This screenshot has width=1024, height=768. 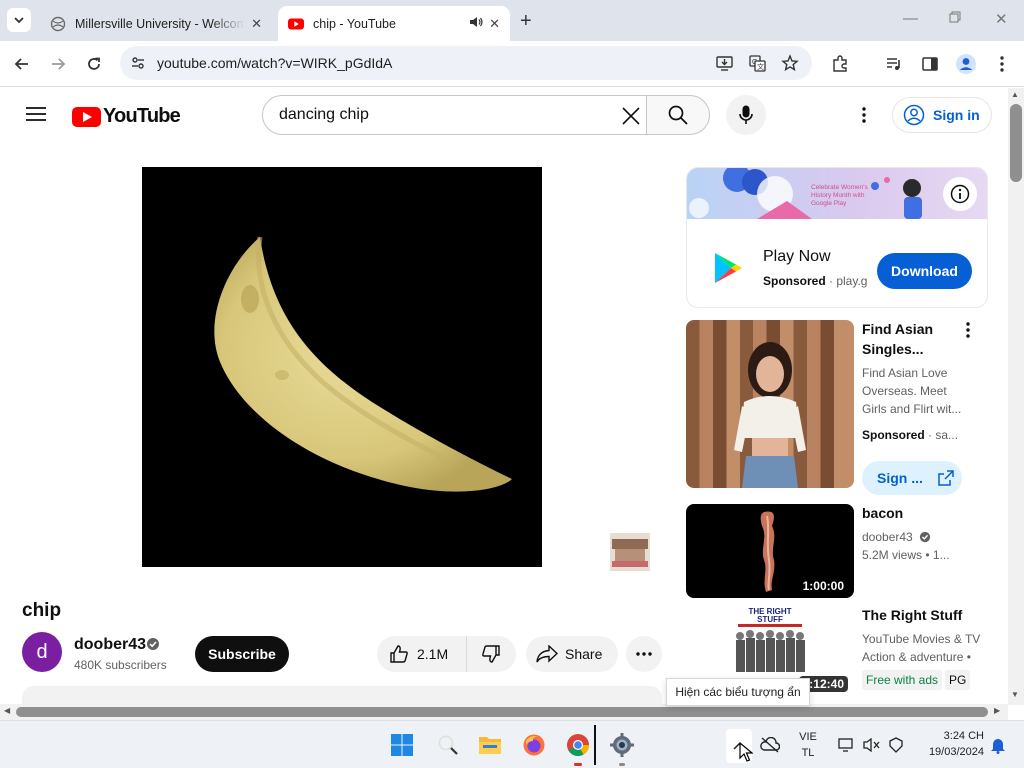 I want to click on network-icon, so click(x=846, y=745).